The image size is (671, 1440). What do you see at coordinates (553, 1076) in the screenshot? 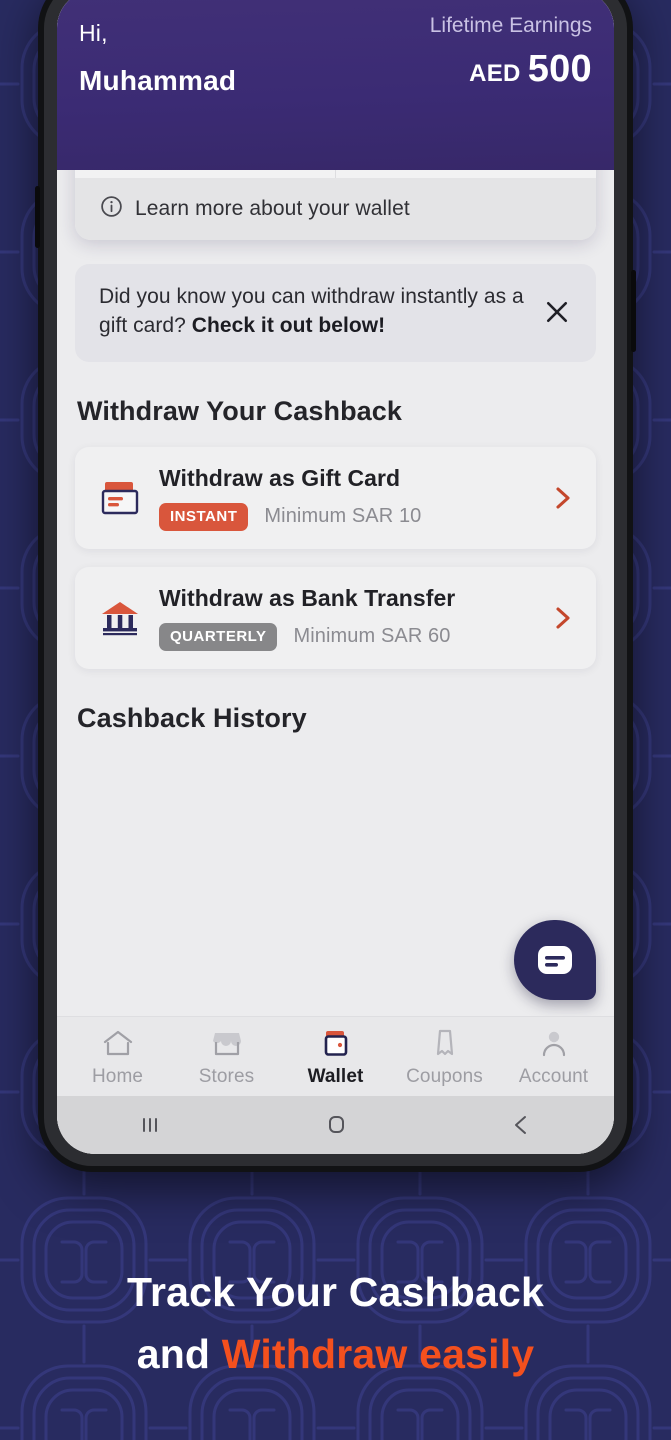
I see `tab-account-label: Account` at bounding box center [553, 1076].